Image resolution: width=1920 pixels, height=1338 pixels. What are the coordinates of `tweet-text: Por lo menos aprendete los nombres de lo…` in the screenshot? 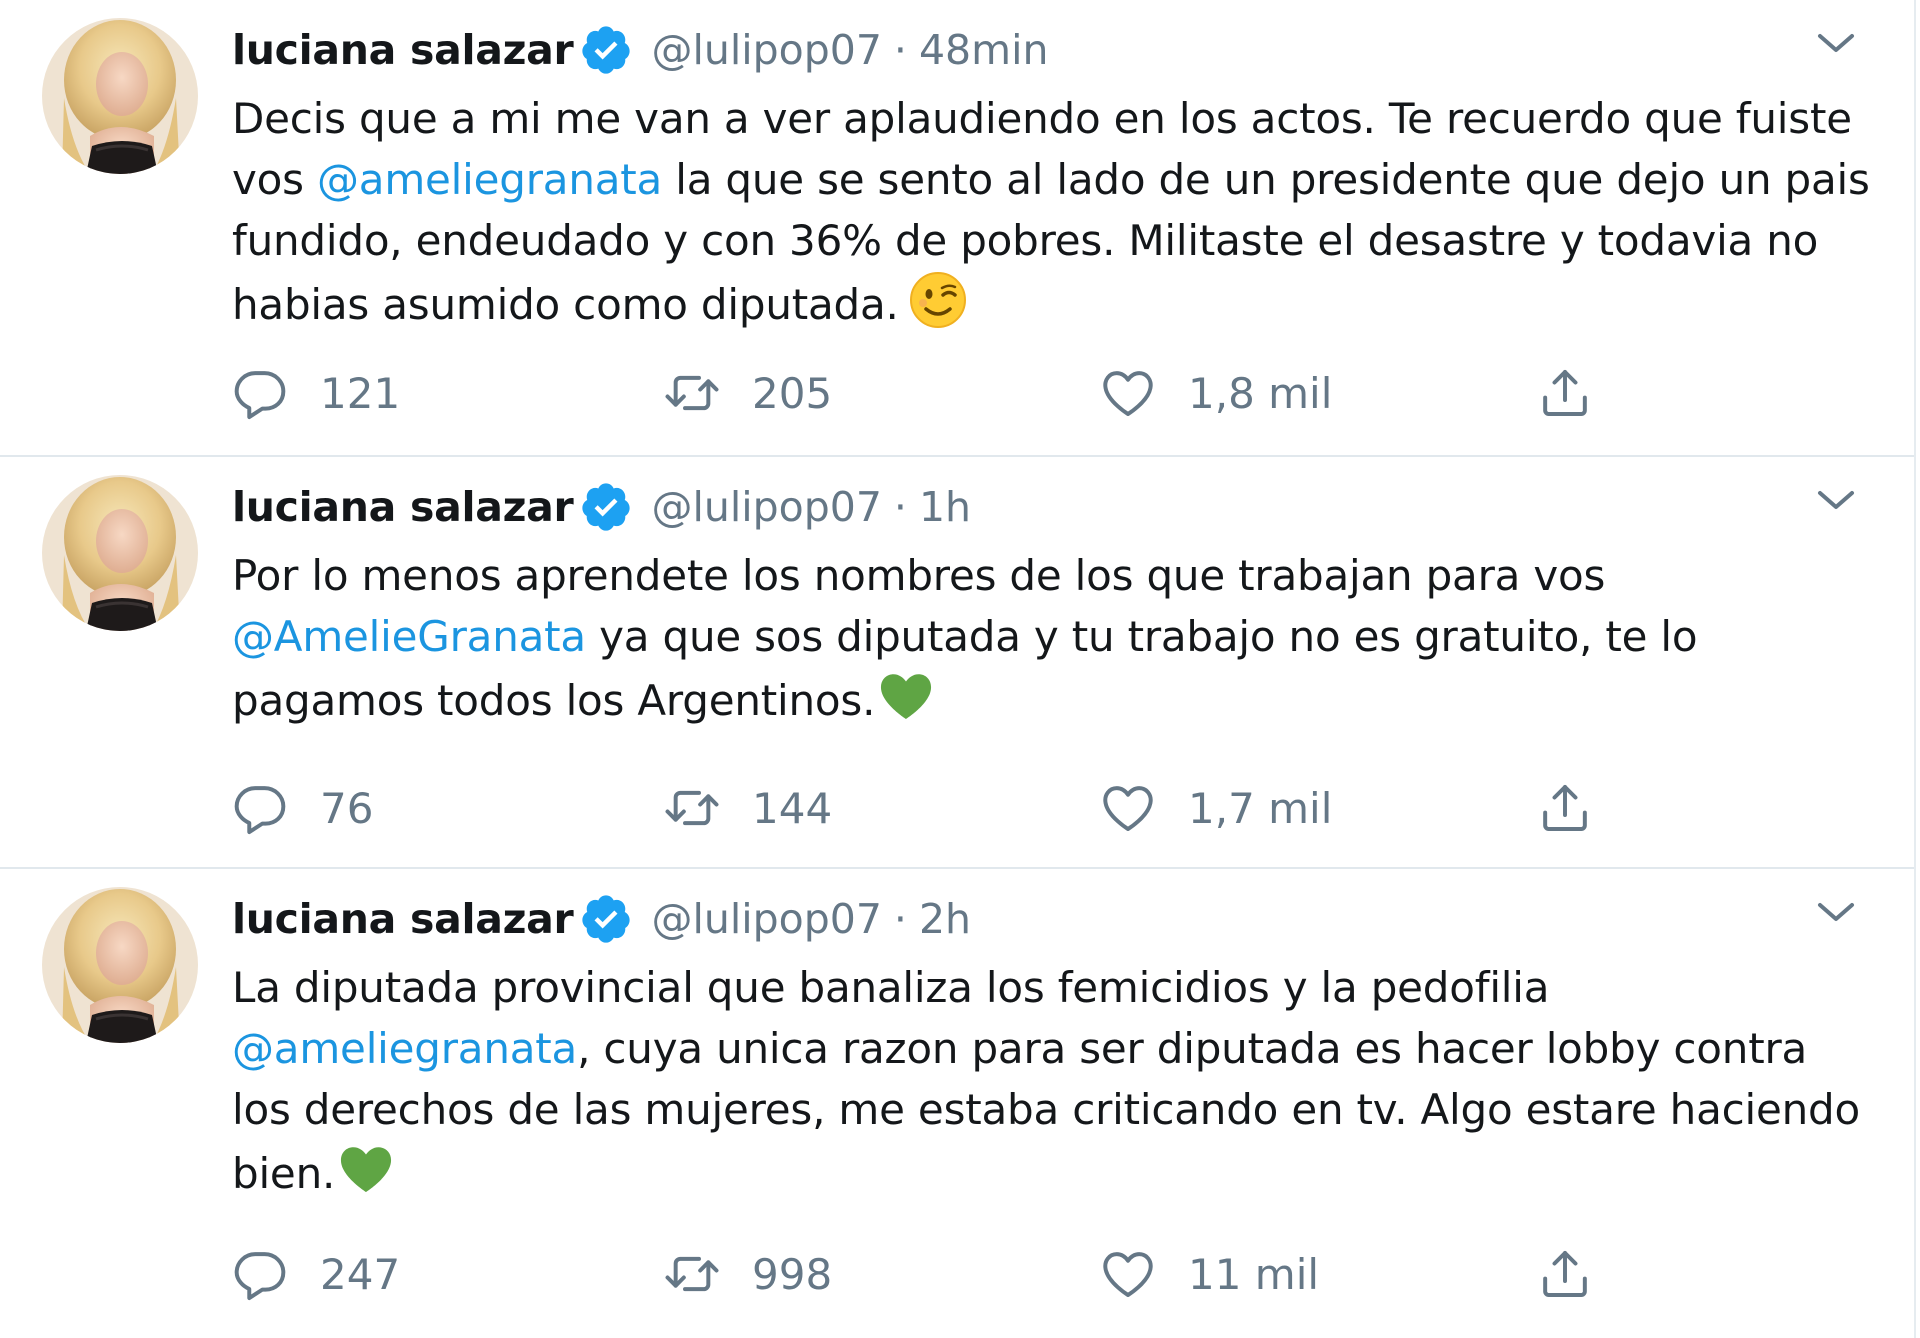 It's located at (1052, 638).